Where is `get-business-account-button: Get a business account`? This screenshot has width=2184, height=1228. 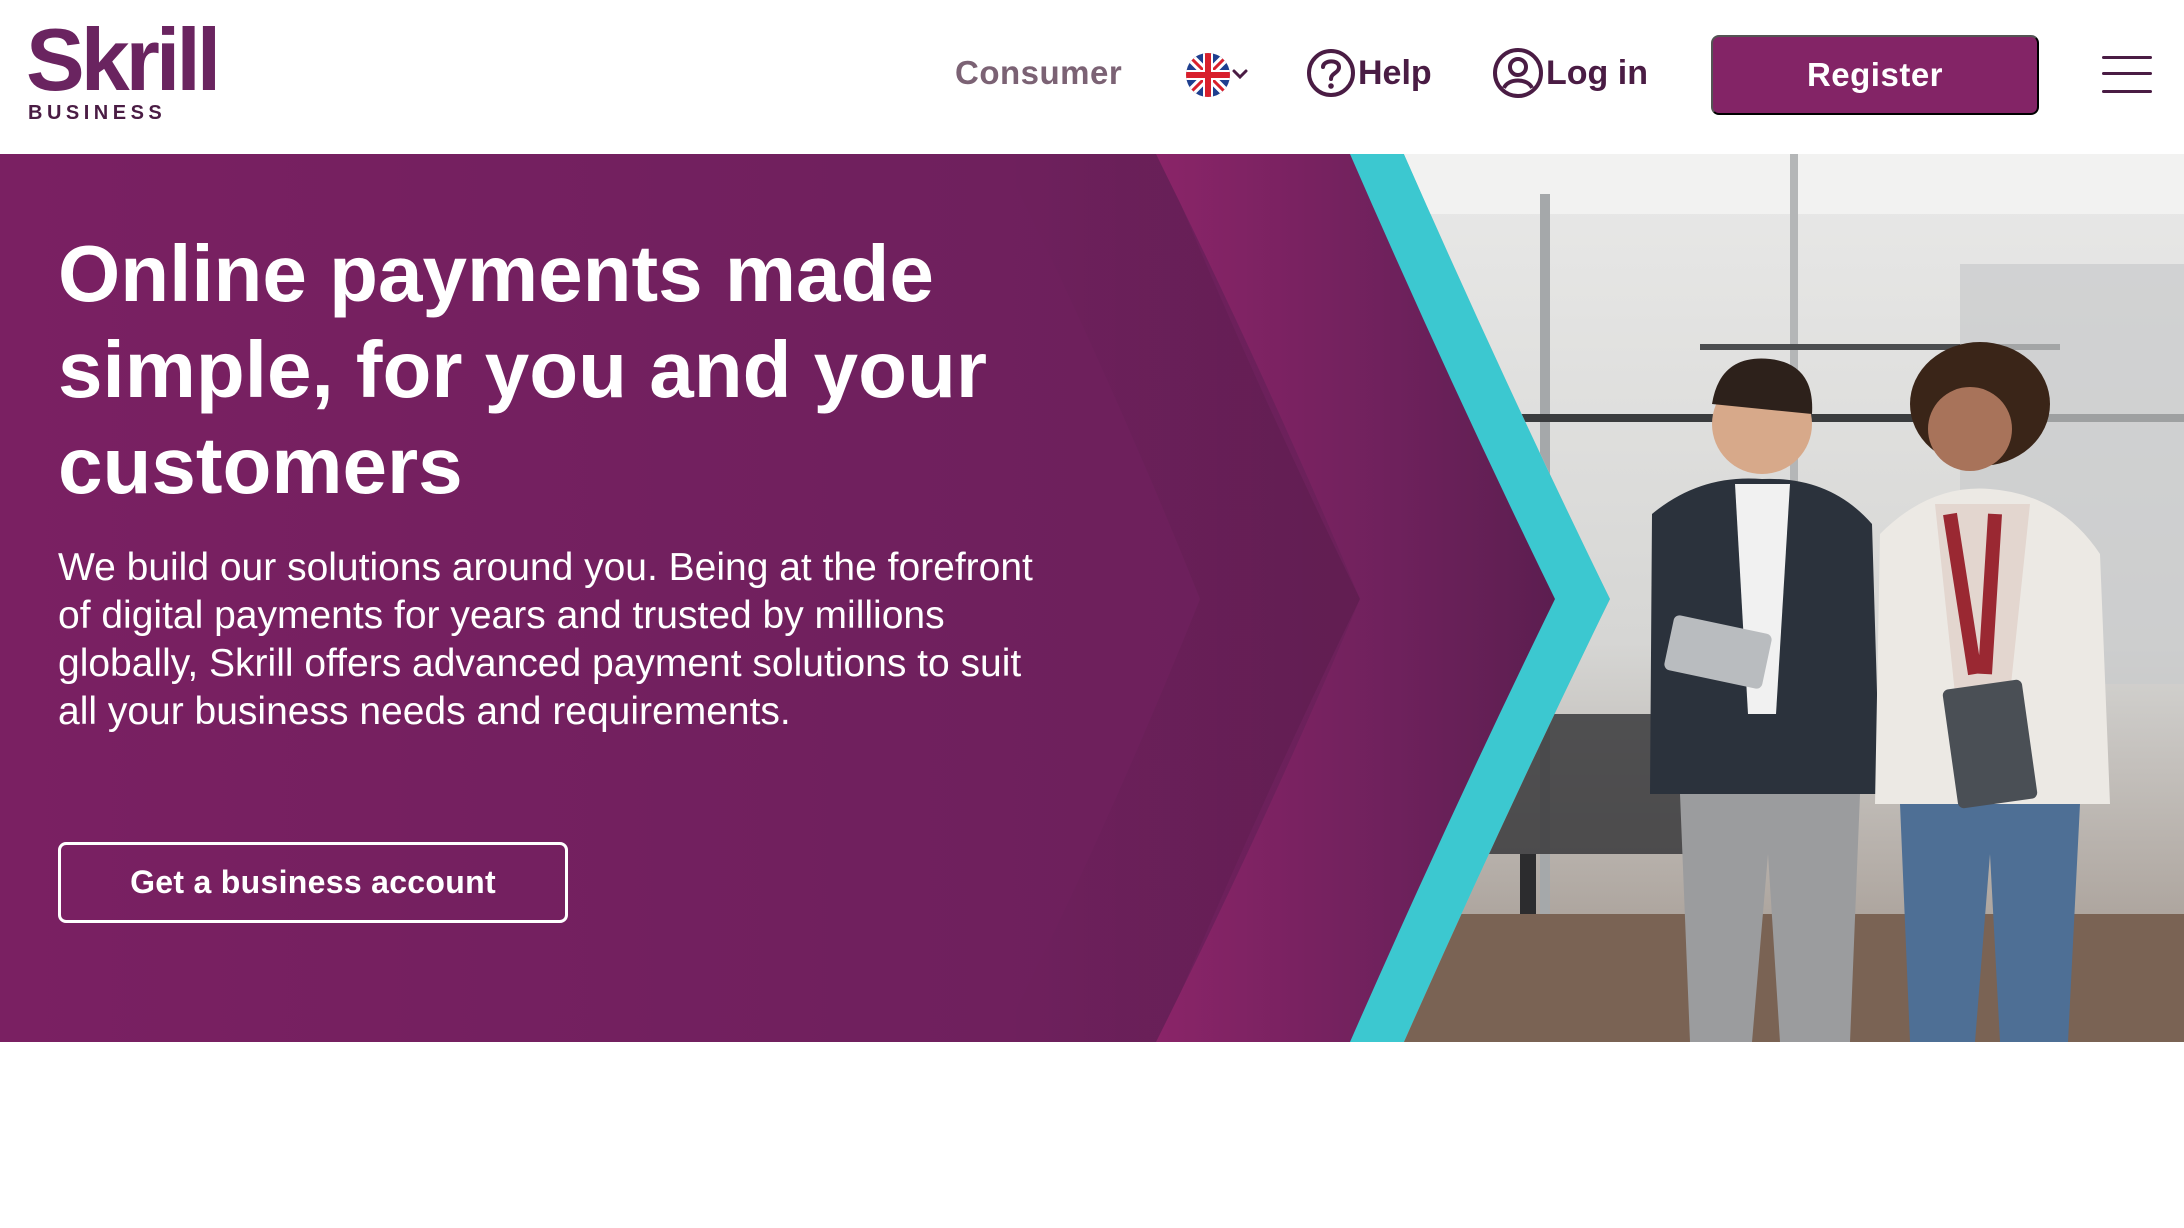 get-business-account-button: Get a business account is located at coordinates (313, 882).